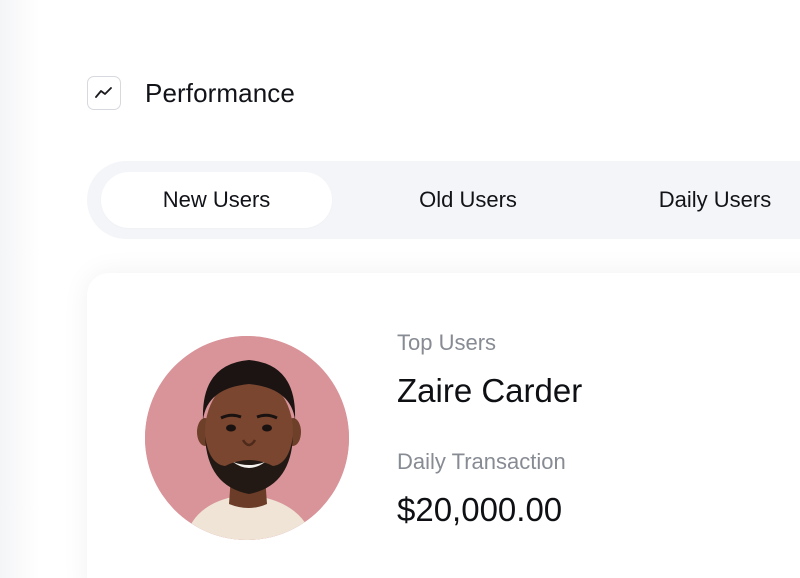 The image size is (800, 578). I want to click on tab-old-users: Old Users, so click(468, 200).